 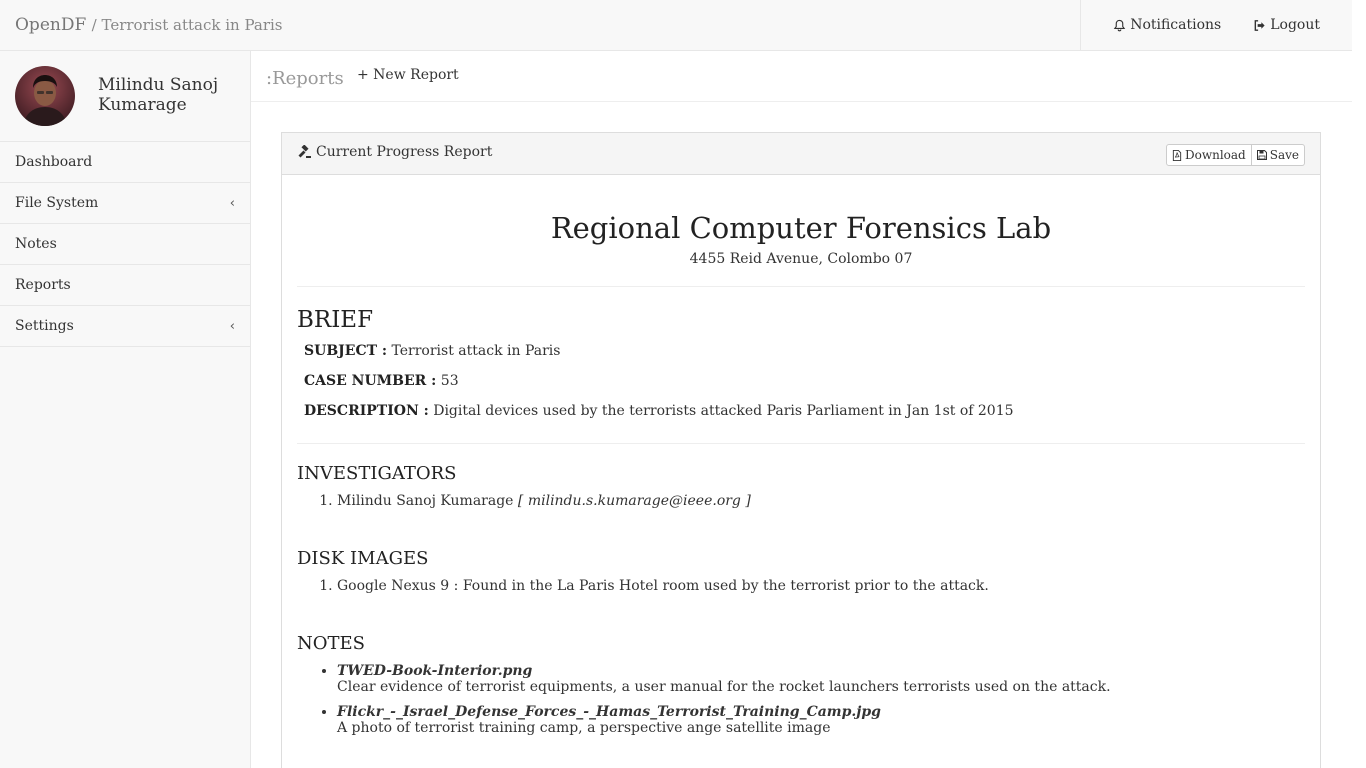 What do you see at coordinates (57, 203) in the screenshot?
I see `sidebar-item-label: File System` at bounding box center [57, 203].